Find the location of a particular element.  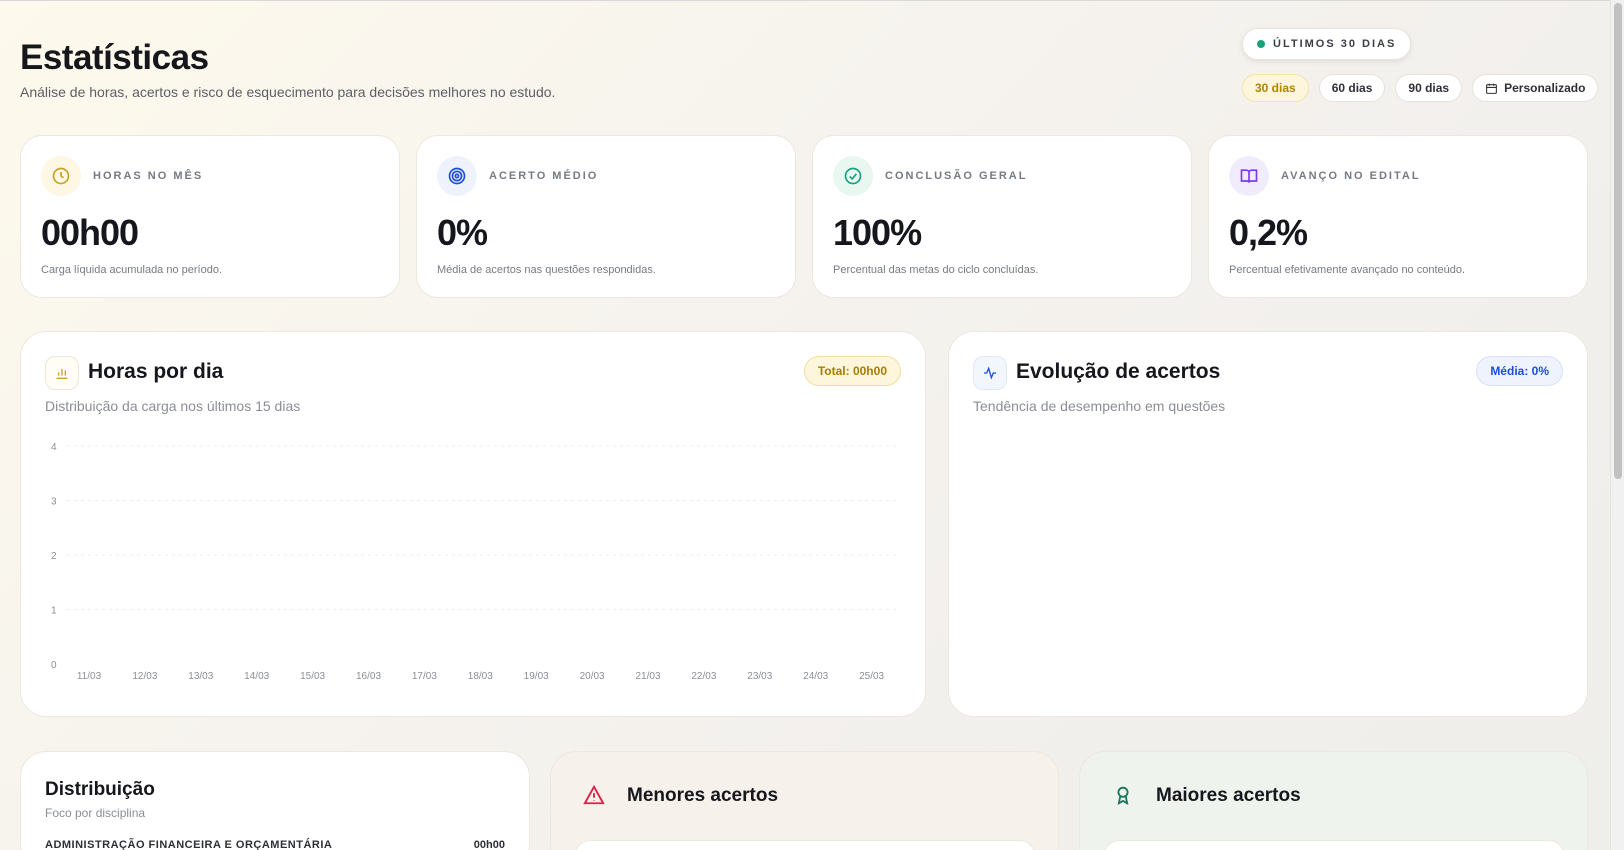

range-60-button: 60 dias is located at coordinates (1352, 88).